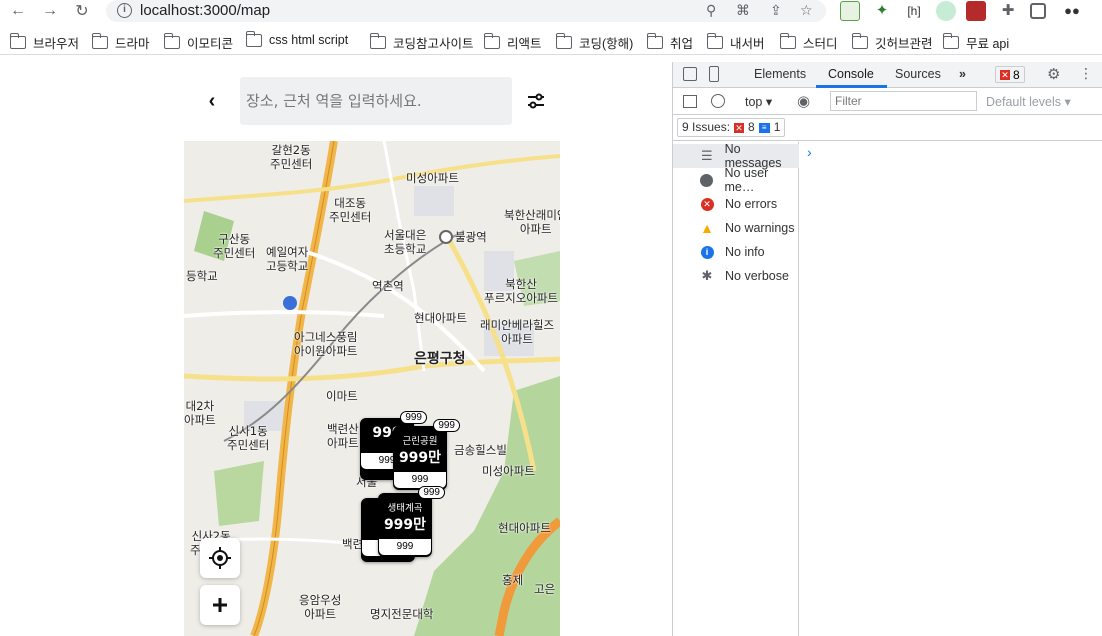  Describe the element at coordinates (466, 11) in the screenshot. I see `address-bar: i localhost:3000/map ⚲ ⌘ ⇪ ☆` at that location.